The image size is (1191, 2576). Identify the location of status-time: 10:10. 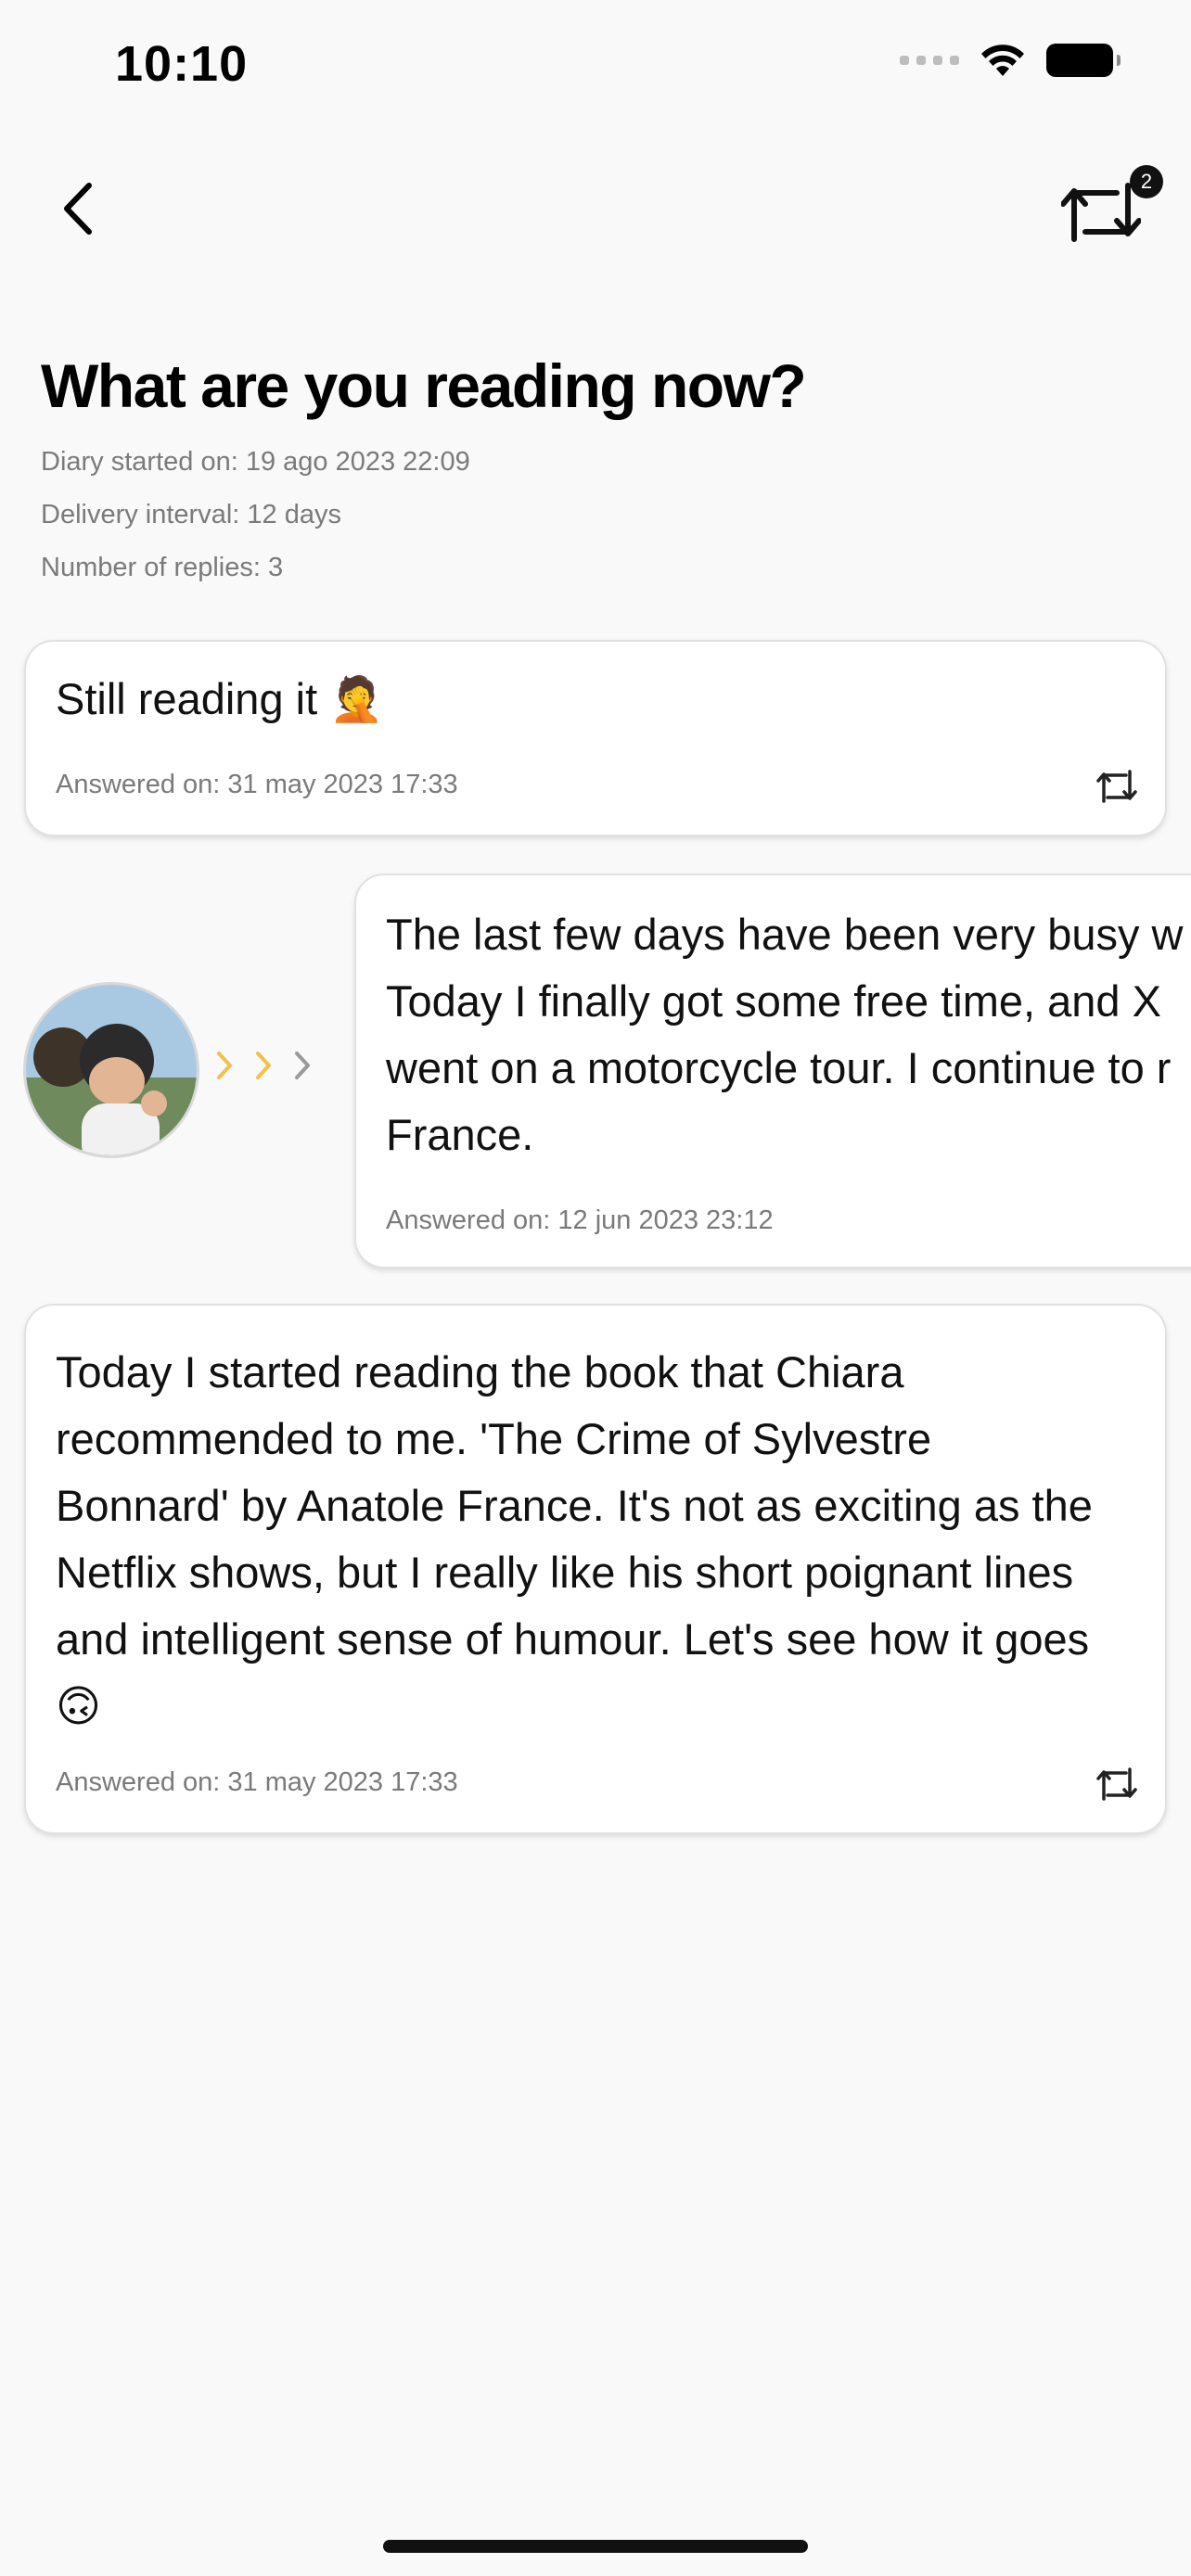
(182, 64).